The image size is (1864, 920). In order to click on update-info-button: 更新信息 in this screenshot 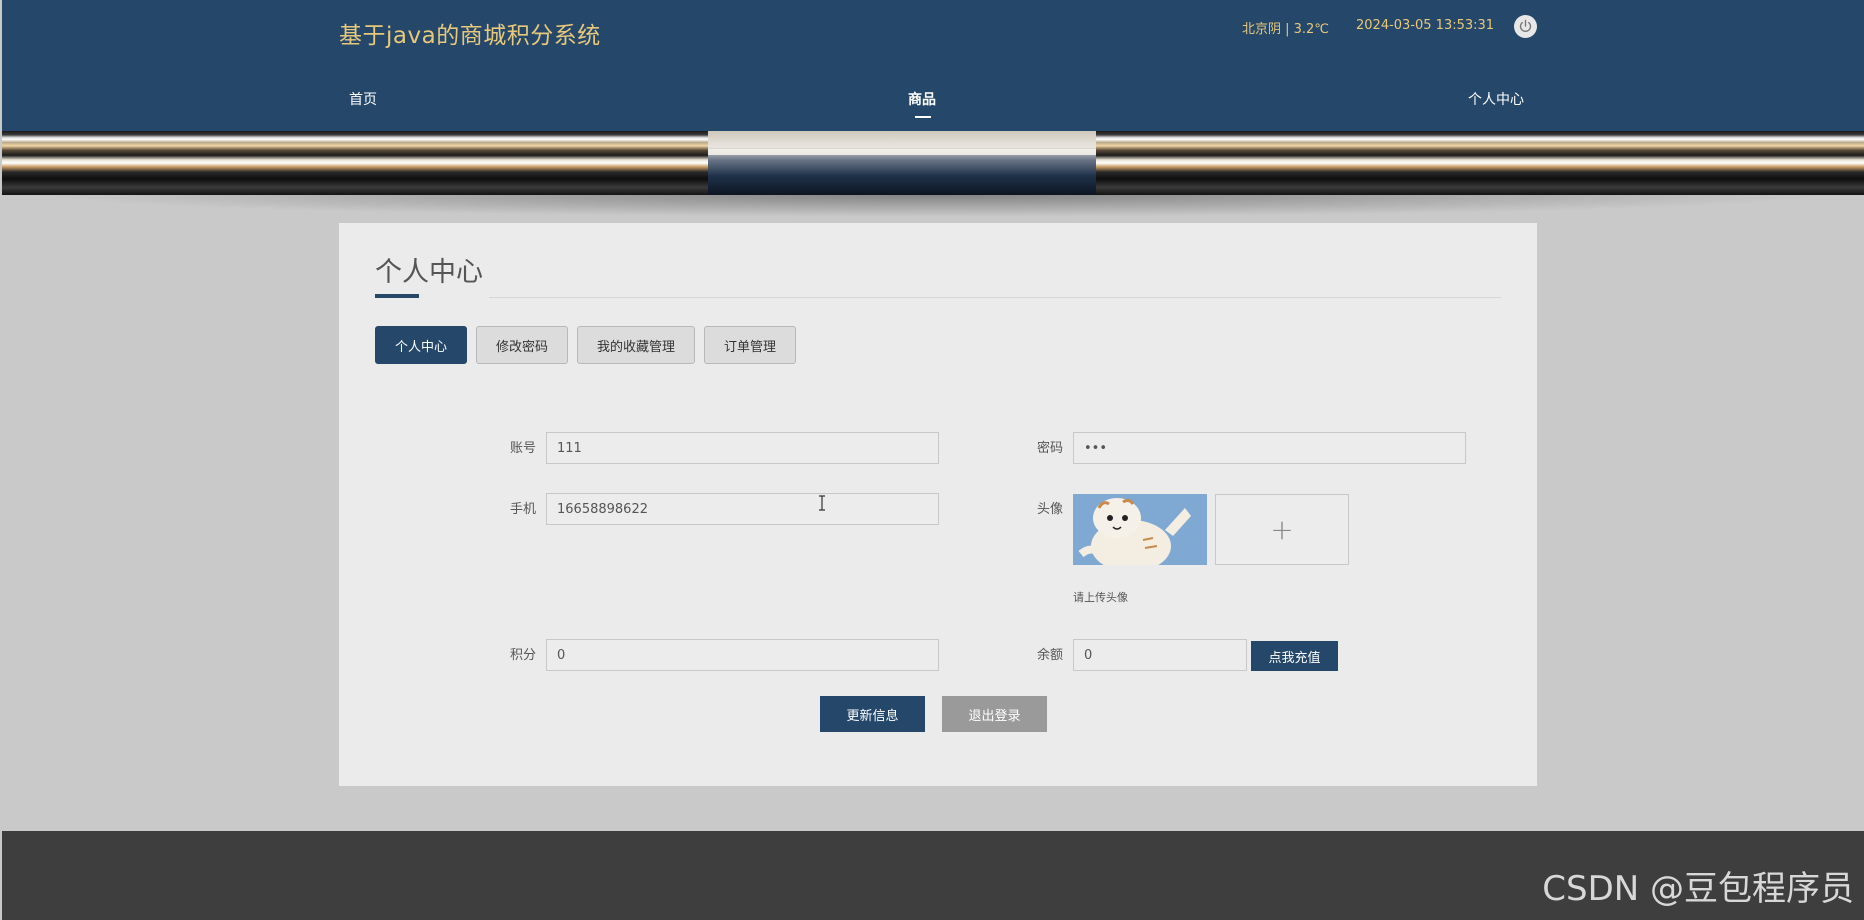, I will do `click(872, 714)`.